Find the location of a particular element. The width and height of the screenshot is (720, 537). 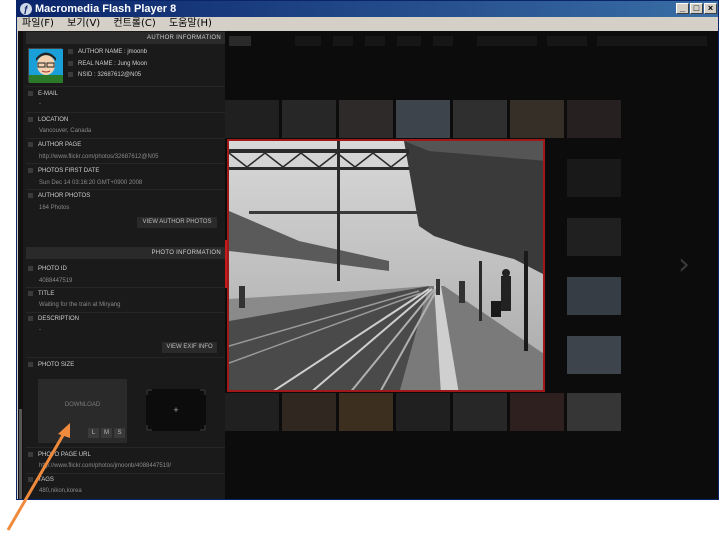

author-photos-count: 164 Photos is located at coordinates (54, 208).